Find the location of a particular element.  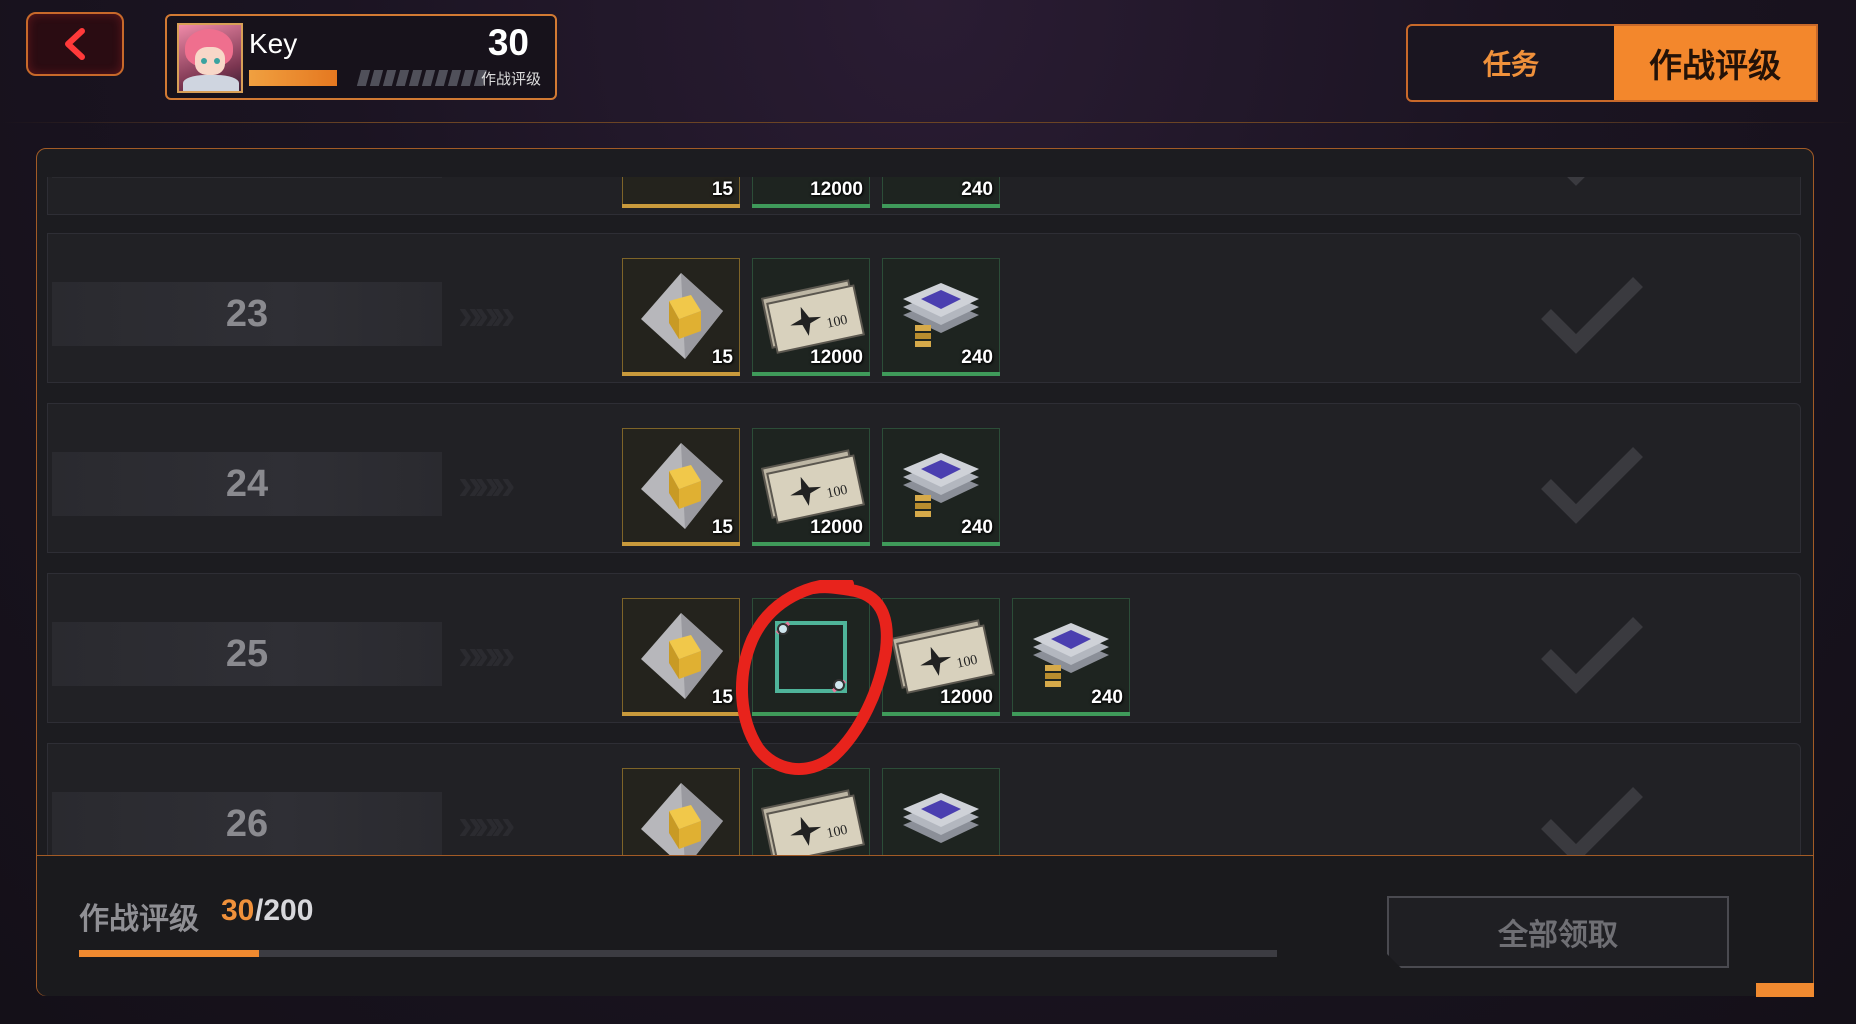

banknote-icon: 100 is located at coordinates (812, 822).